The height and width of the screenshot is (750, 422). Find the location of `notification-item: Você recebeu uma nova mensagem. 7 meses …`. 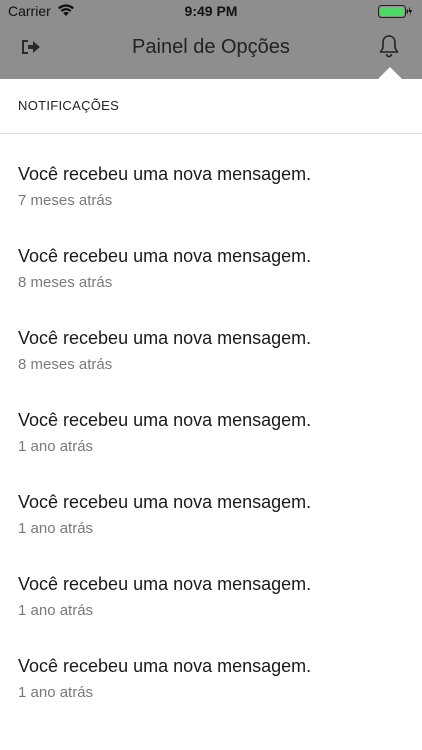

notification-item: Você recebeu uma nova mensagem. 7 meses … is located at coordinates (211, 205).